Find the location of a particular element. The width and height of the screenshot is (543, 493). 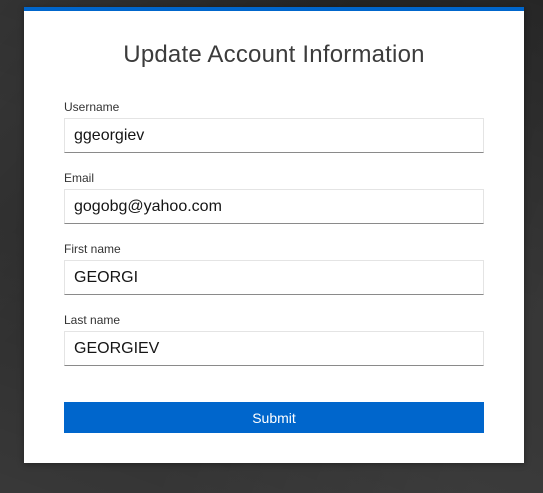

first-name-field is located at coordinates (274, 277).